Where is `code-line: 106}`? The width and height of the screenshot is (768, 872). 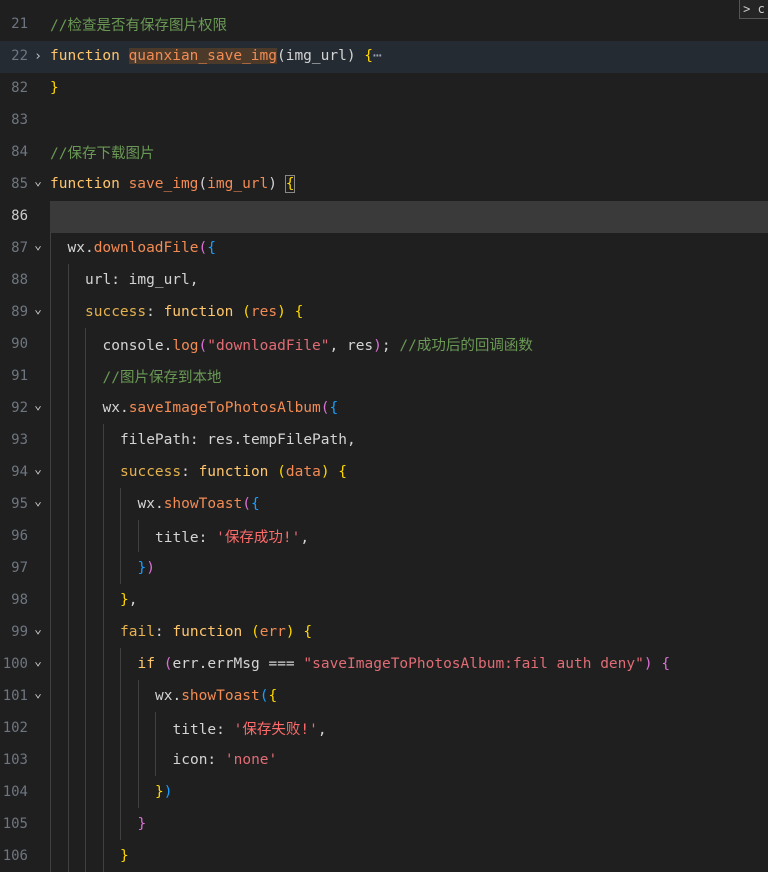 code-line: 106} is located at coordinates (384, 856).